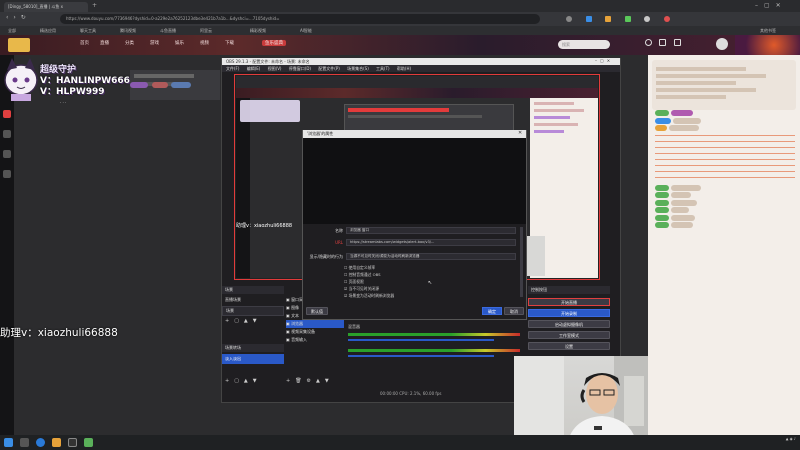  What do you see at coordinates (429, 288) in the screenshot?
I see `checkbox-shutdown-hidden: ☑ 当不可见时关闭源` at bounding box center [429, 288].